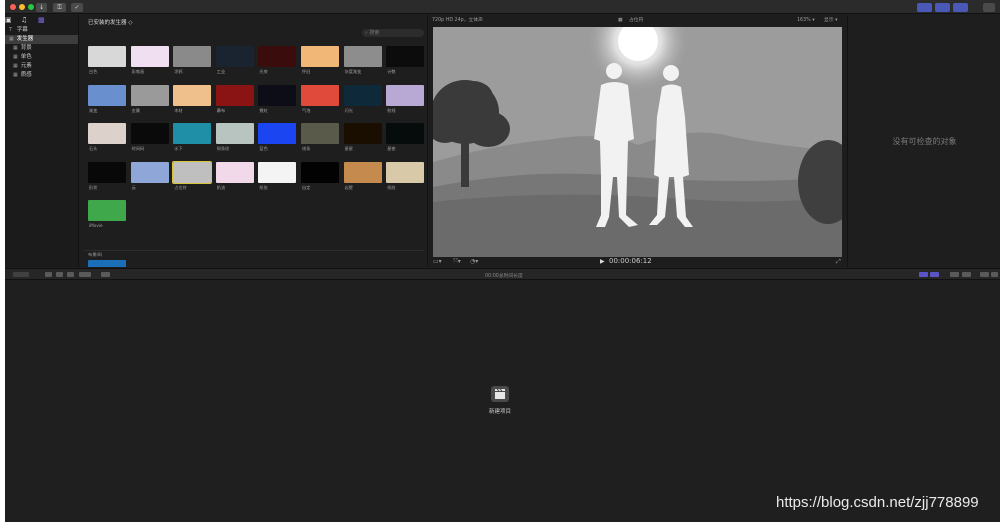 Image resolution: width=1000 pixels, height=522 pixels. What do you see at coordinates (989, 7) in the screenshot?
I see `share-button` at bounding box center [989, 7].